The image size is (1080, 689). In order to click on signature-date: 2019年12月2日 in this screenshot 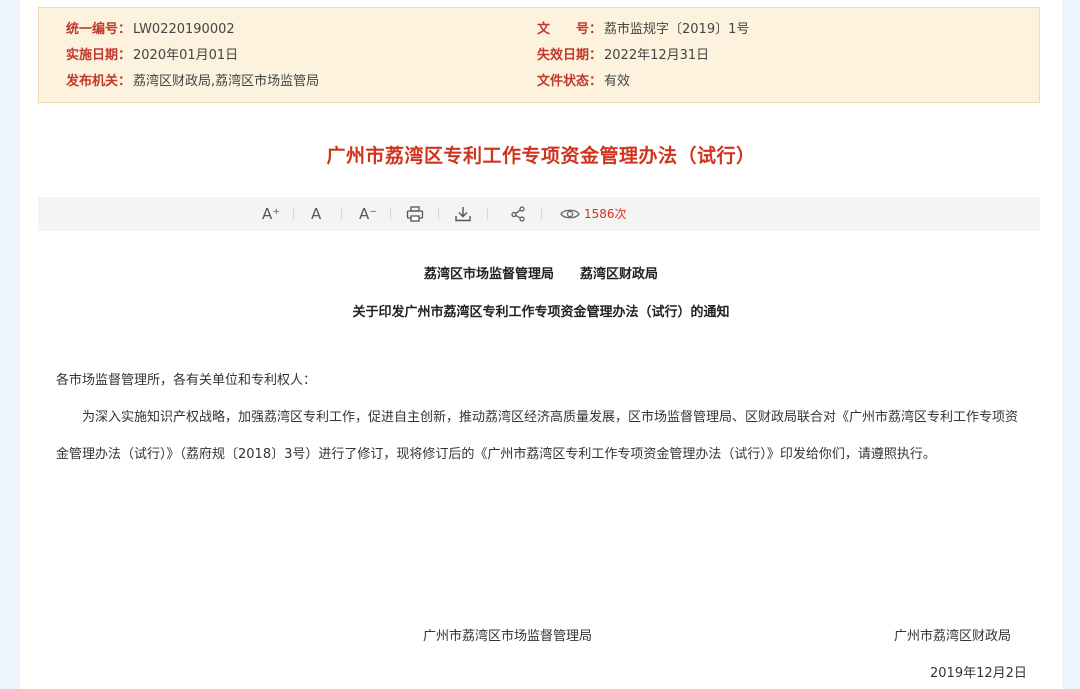, I will do `click(978, 673)`.